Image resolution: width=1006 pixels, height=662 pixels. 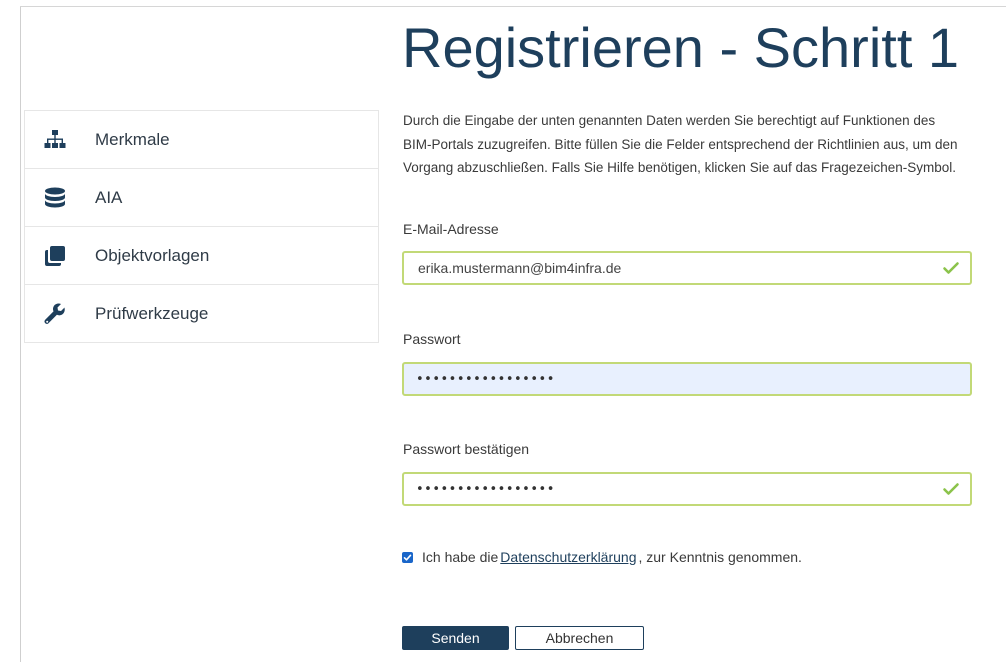 I want to click on email-field, so click(x=678, y=268).